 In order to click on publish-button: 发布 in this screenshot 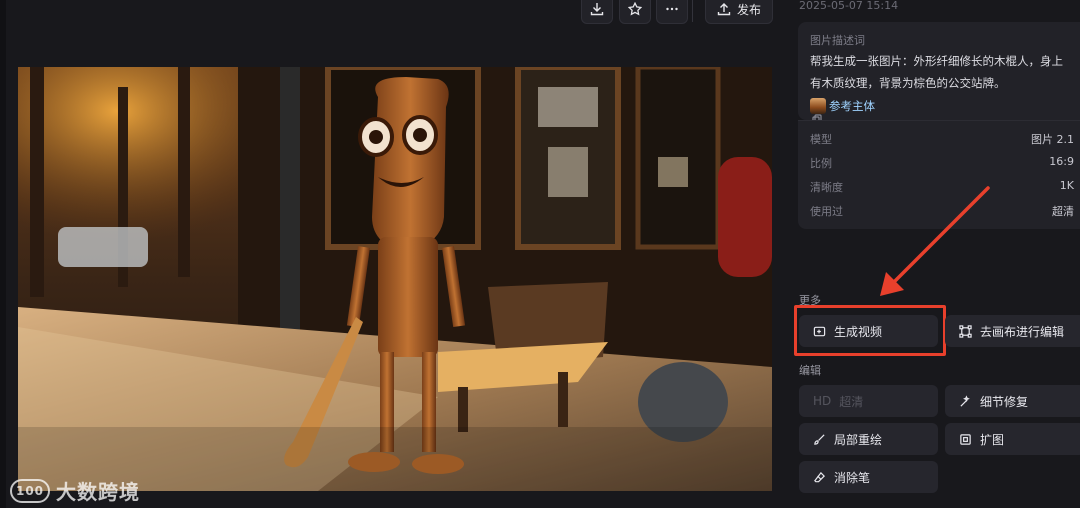, I will do `click(739, 12)`.